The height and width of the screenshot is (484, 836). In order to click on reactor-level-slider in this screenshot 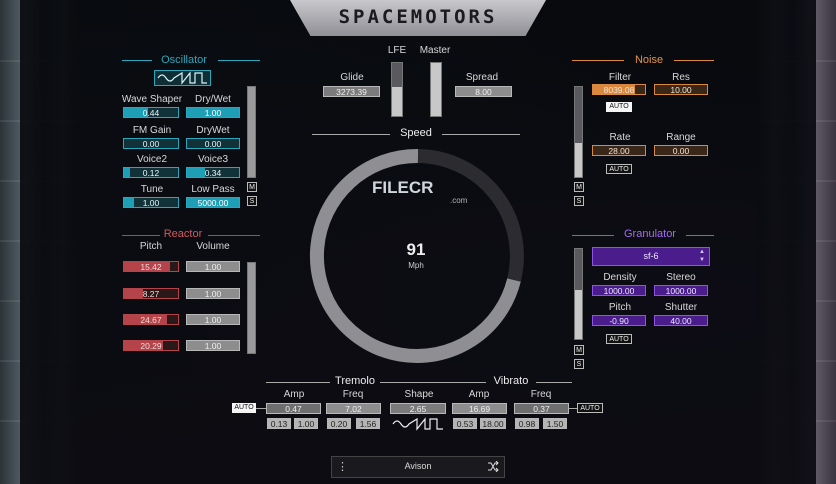, I will do `click(251, 308)`.